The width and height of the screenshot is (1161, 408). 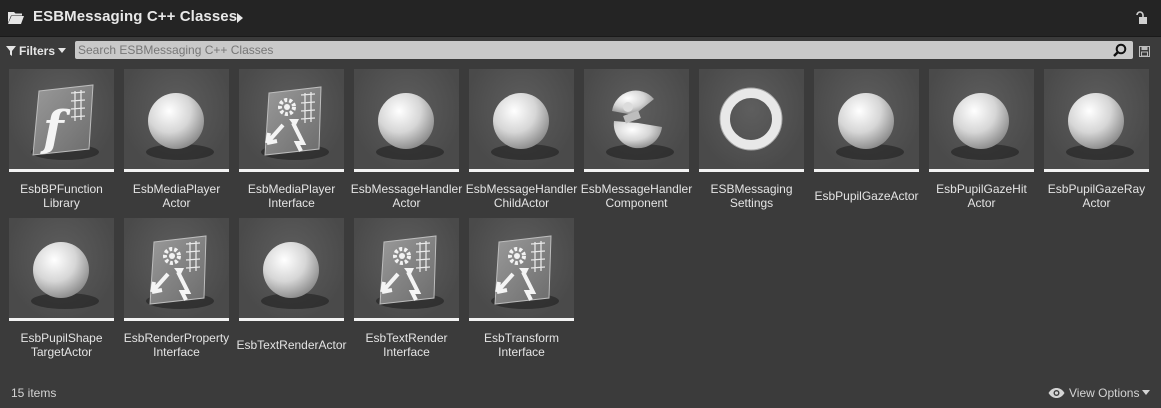 I want to click on asset-label: EsbMessageHandler ChildActor, so click(x=521, y=196).